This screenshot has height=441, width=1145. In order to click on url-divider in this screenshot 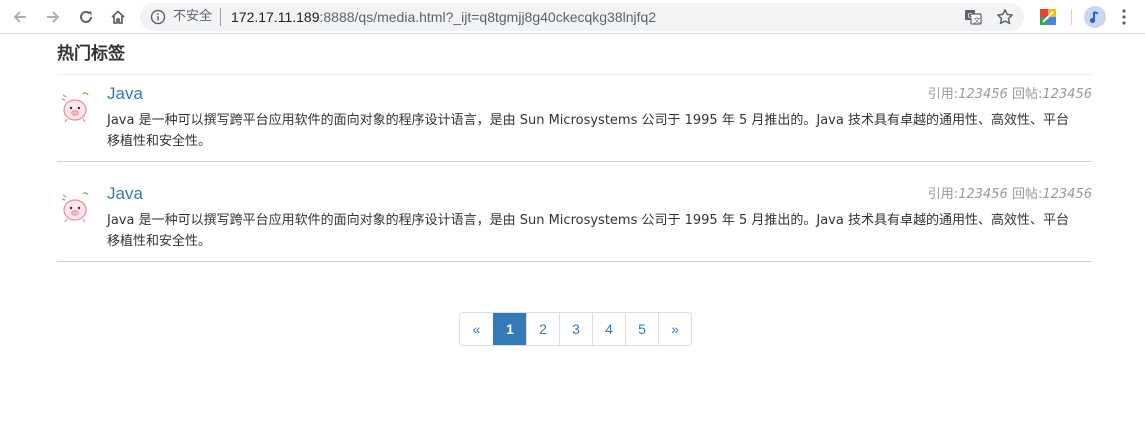, I will do `click(220, 17)`.